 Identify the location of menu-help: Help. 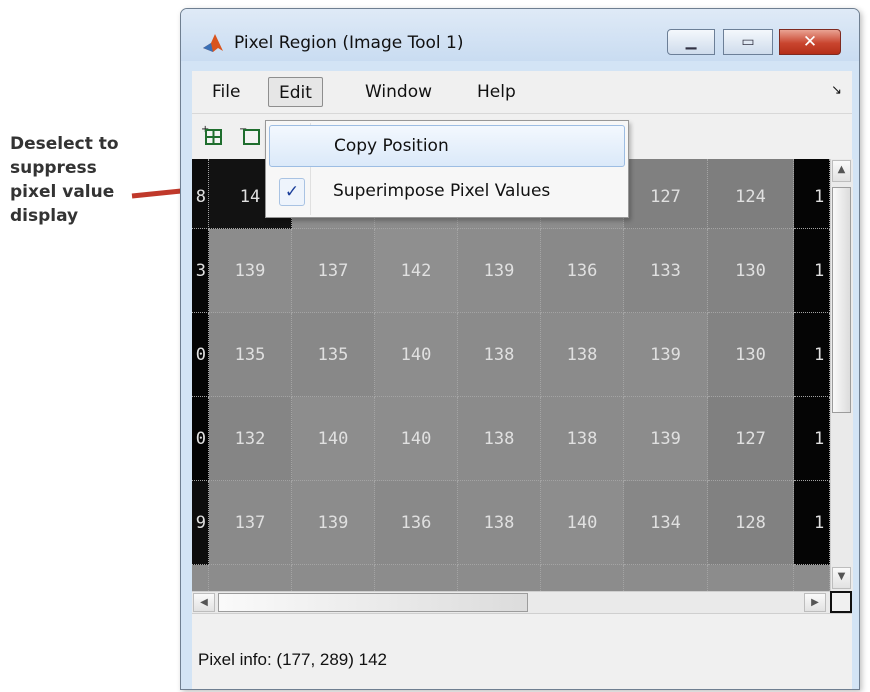
(496, 92).